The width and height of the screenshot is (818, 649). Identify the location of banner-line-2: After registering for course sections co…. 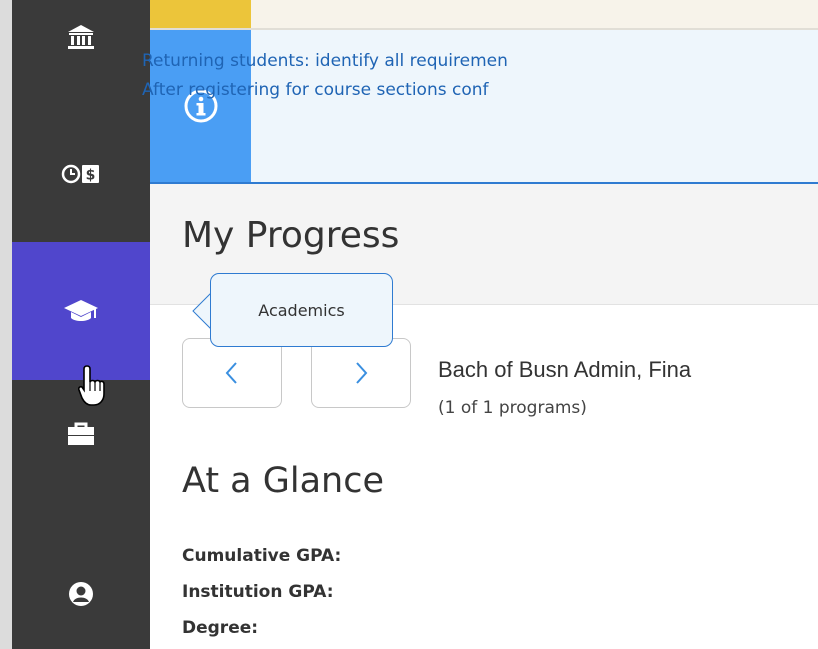
(315, 90).